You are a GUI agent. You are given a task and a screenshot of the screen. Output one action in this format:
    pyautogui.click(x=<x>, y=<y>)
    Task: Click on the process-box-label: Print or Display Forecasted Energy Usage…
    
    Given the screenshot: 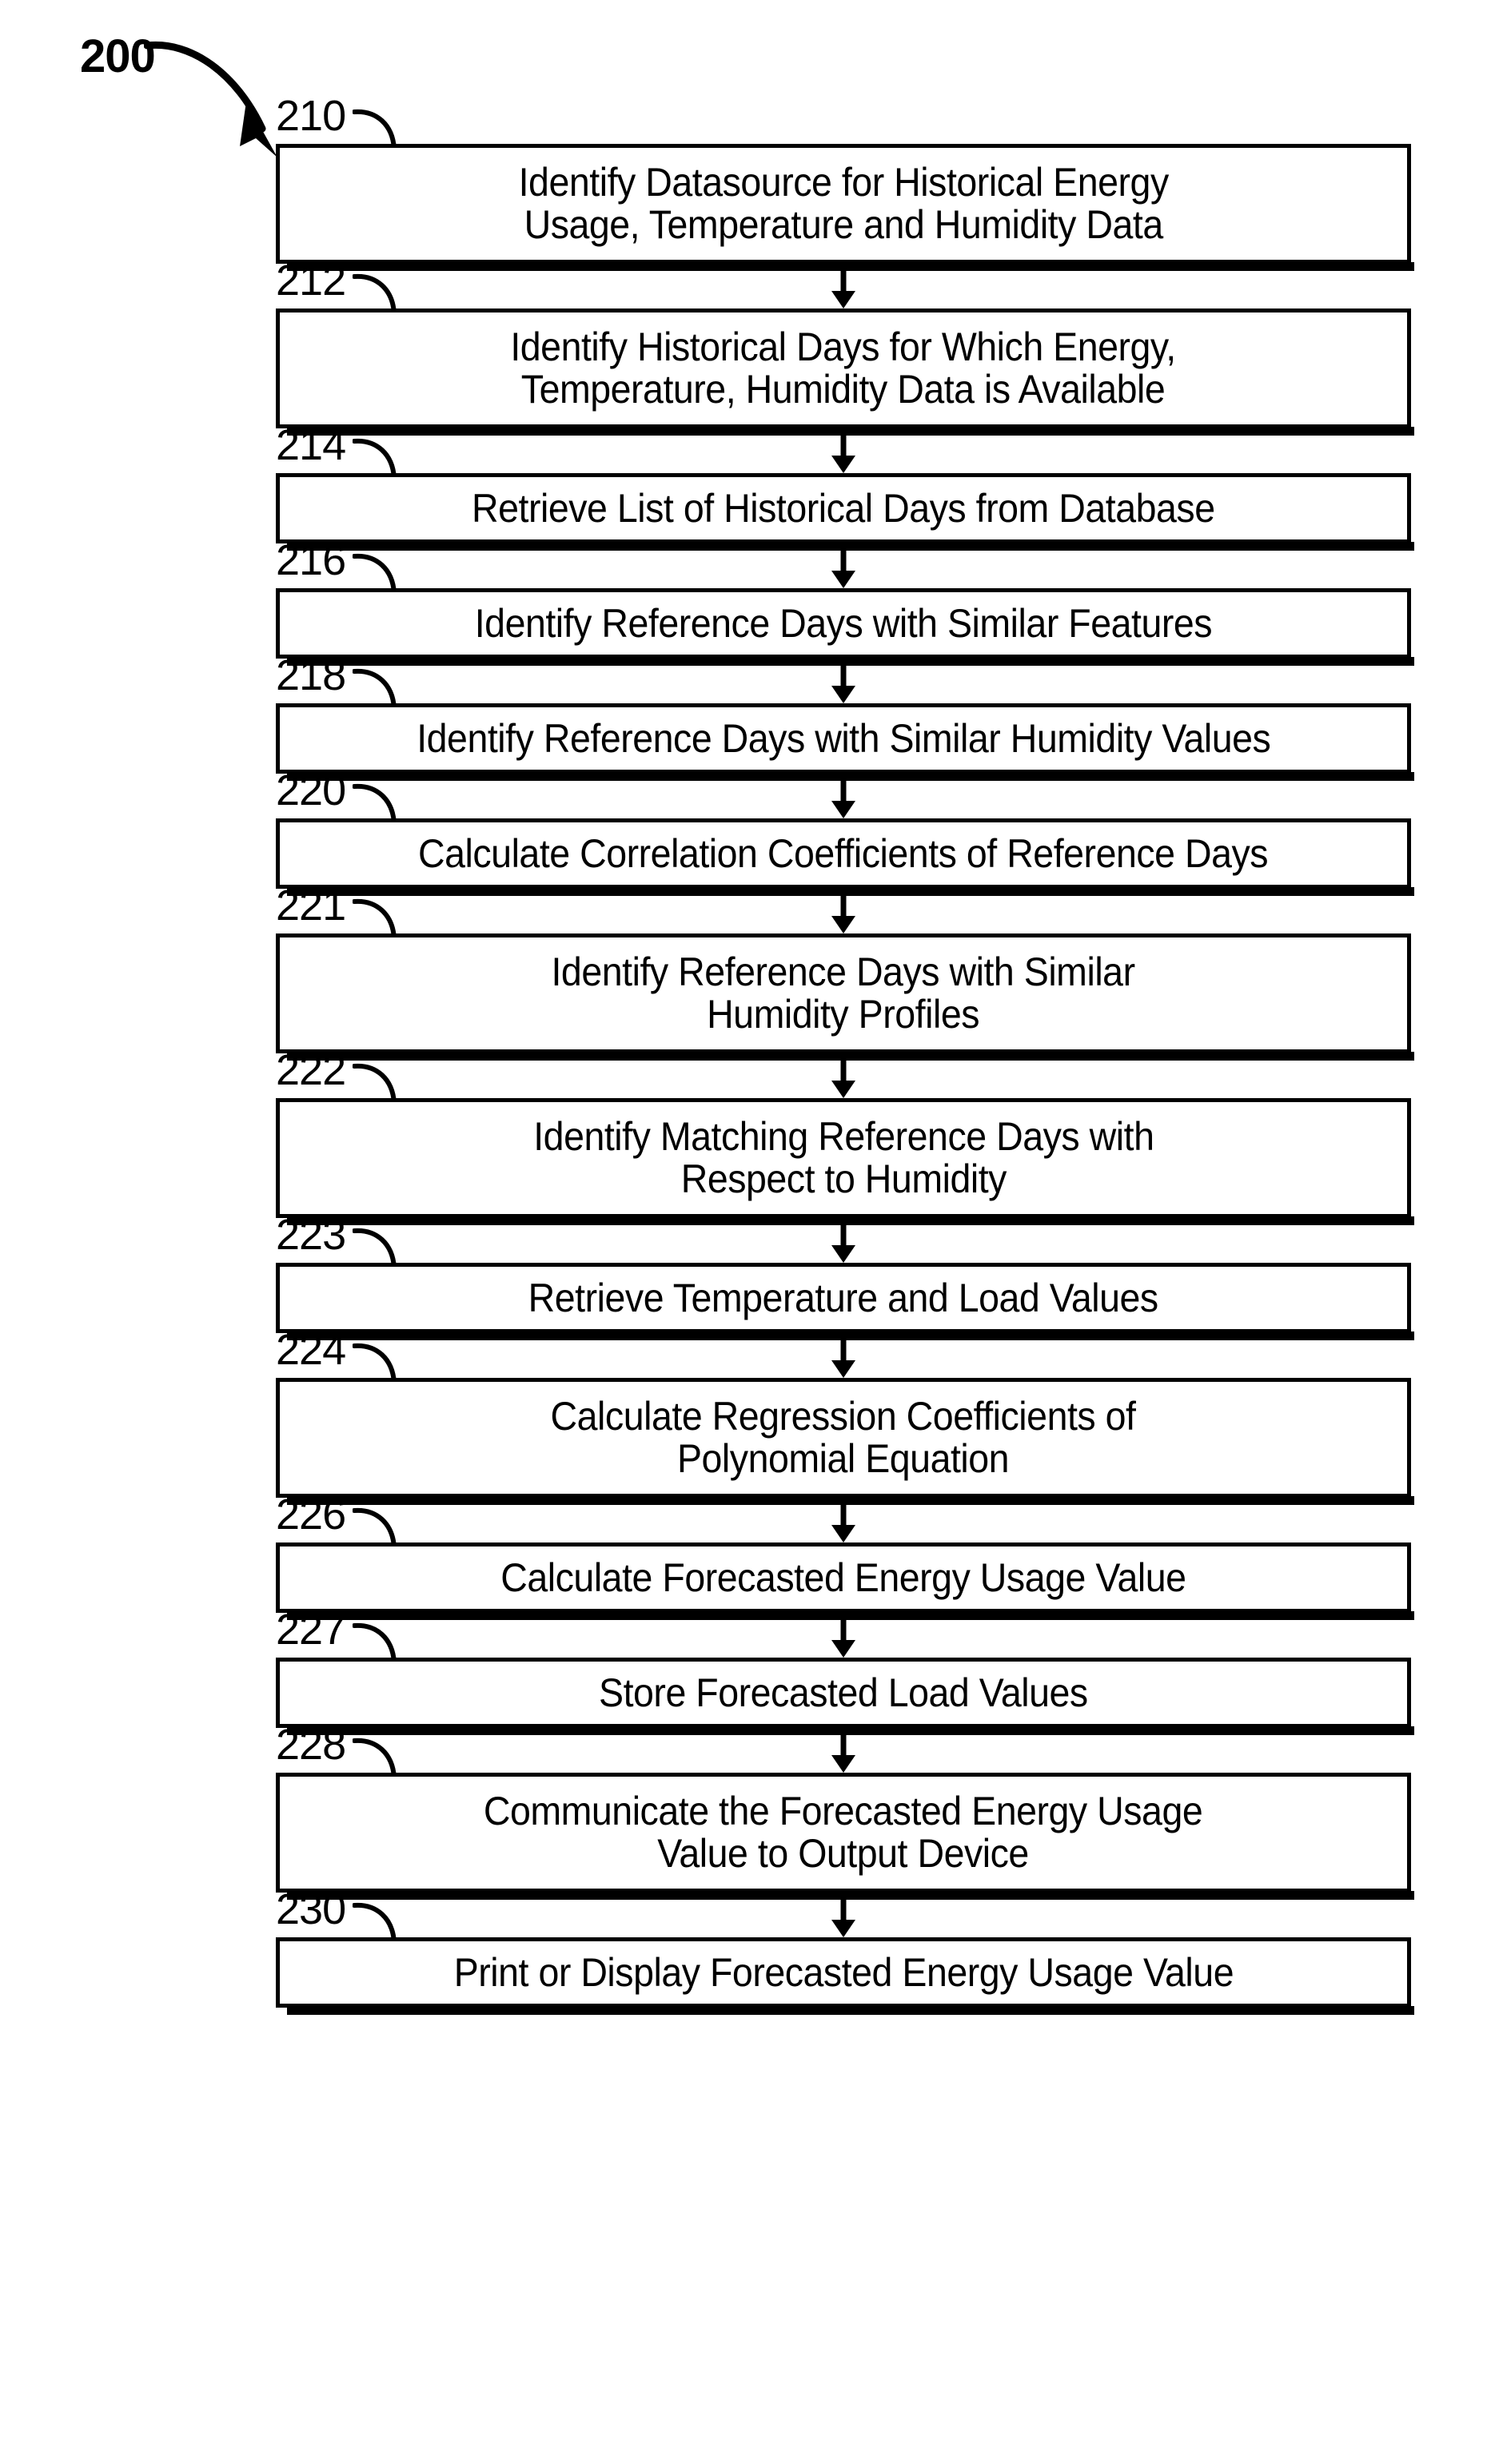 What is the action you would take?
    pyautogui.click(x=843, y=1972)
    